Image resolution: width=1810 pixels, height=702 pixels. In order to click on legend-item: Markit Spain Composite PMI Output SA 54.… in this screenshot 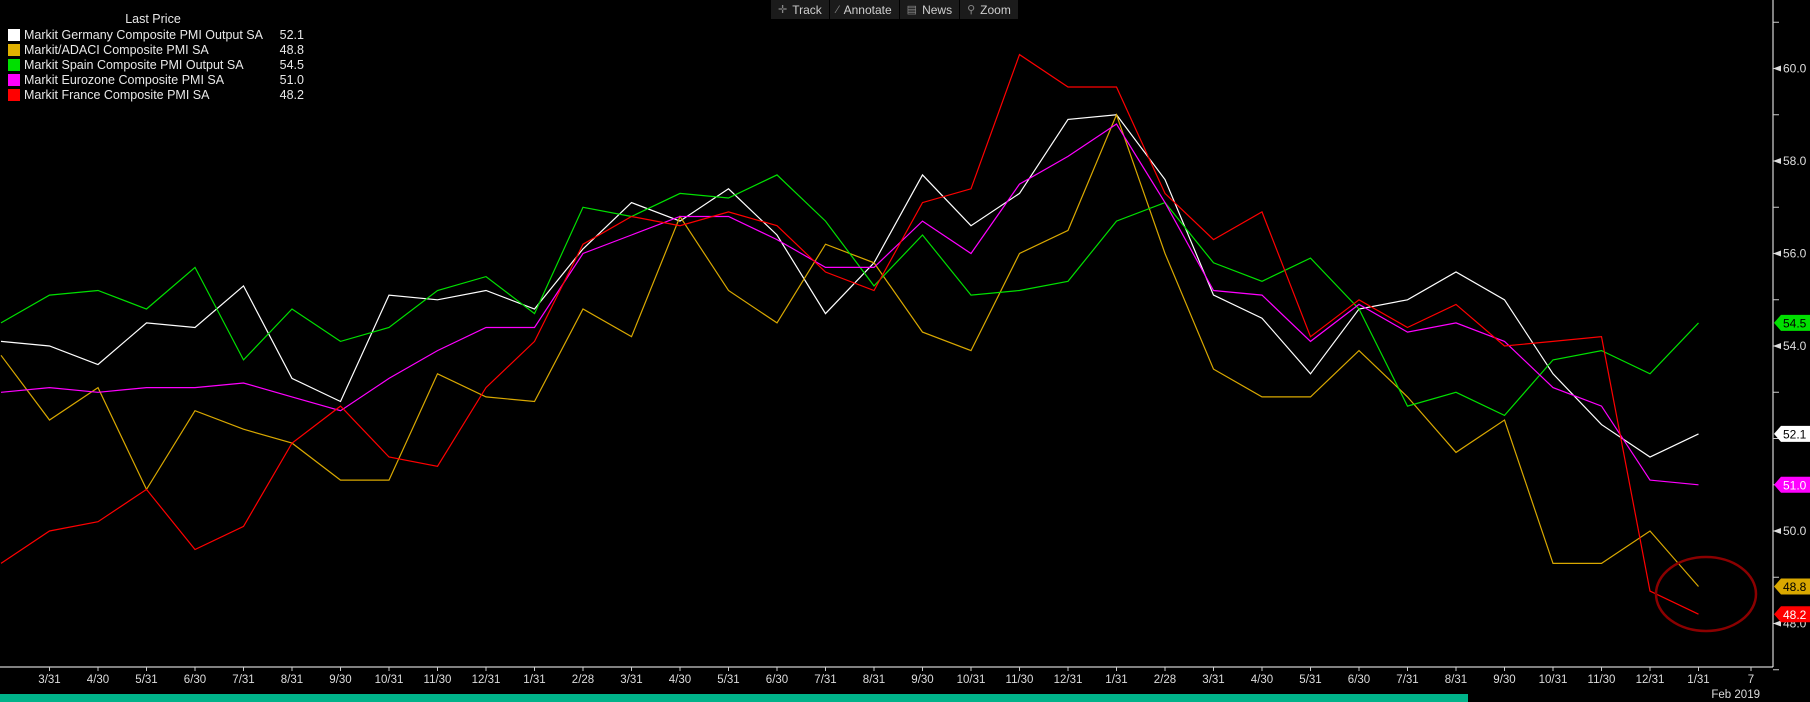, I will do `click(156, 64)`.